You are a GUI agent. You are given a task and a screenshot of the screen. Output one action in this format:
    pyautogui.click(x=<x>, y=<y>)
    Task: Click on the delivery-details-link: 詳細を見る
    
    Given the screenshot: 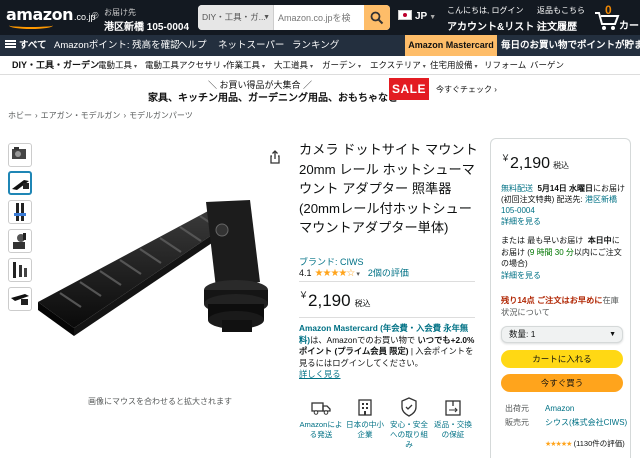 What is the action you would take?
    pyautogui.click(x=521, y=221)
    